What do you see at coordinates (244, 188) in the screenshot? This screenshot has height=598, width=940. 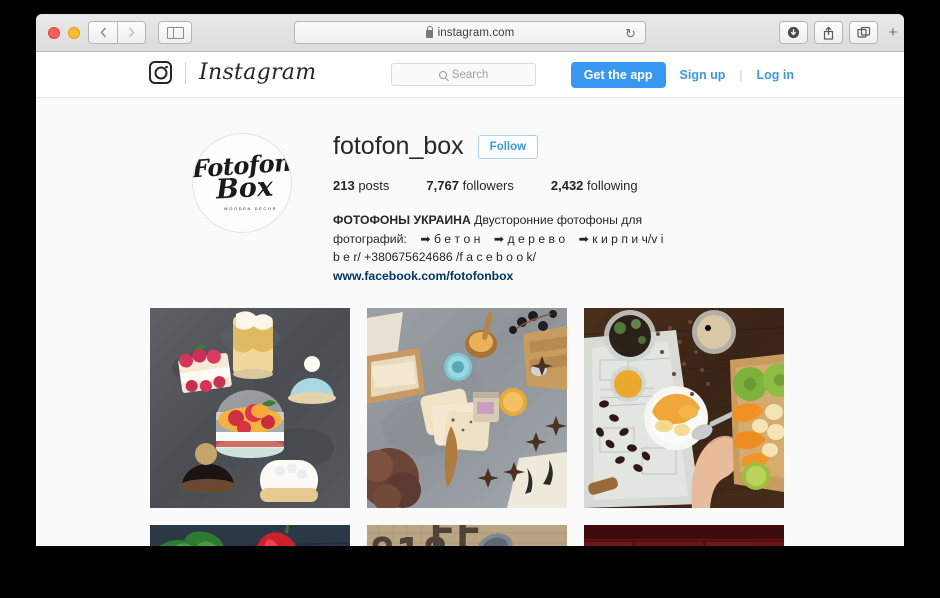 I see `avatar-logo-line2: Box` at bounding box center [244, 188].